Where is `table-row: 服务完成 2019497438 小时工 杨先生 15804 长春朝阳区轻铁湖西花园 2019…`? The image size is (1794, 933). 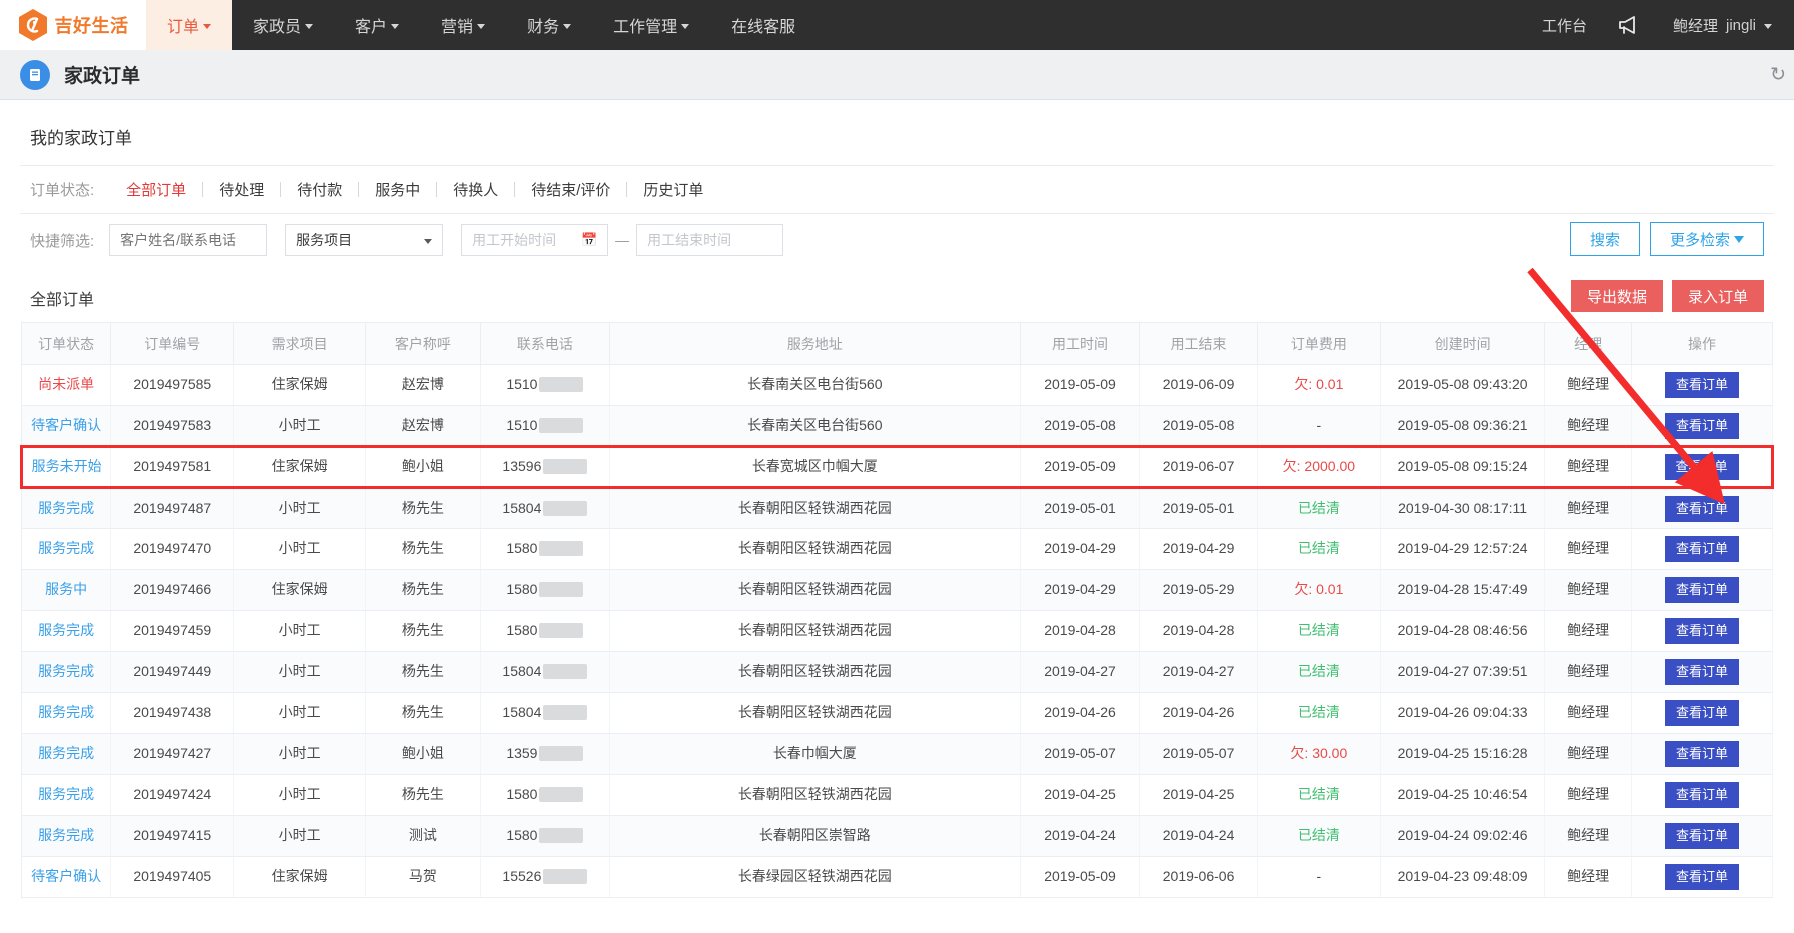 table-row: 服务完成 2019497438 小时工 杨先生 15804 长春朝阳区轻铁湖西花园 2019… is located at coordinates (896, 713).